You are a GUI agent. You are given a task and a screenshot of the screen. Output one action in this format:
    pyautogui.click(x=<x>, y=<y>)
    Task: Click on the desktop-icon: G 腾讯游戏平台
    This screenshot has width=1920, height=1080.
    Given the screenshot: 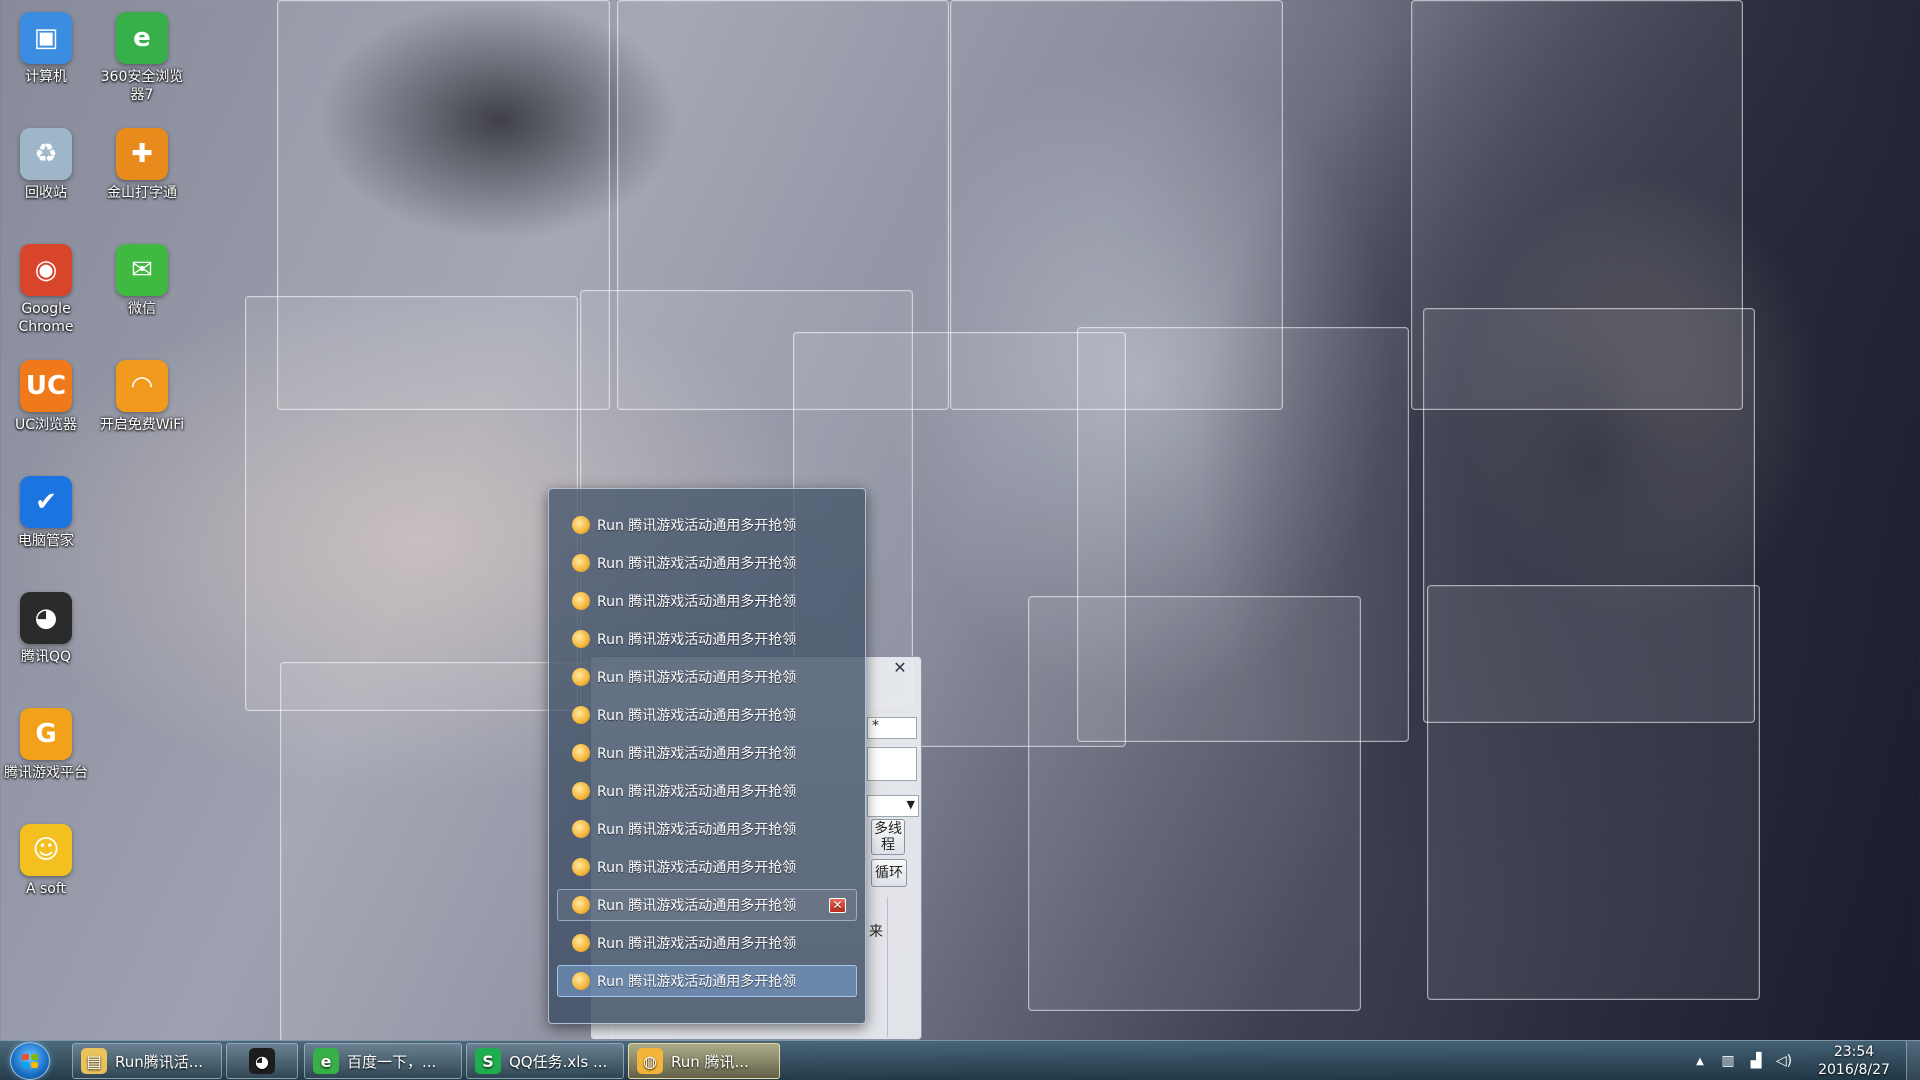 What is the action you would take?
    pyautogui.click(x=46, y=745)
    